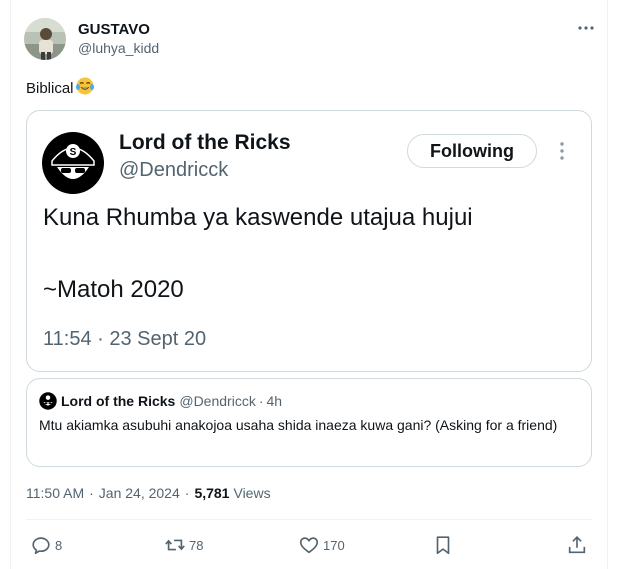 The height and width of the screenshot is (569, 626). What do you see at coordinates (114, 30) in the screenshot?
I see `author-name: GUSTAVO` at bounding box center [114, 30].